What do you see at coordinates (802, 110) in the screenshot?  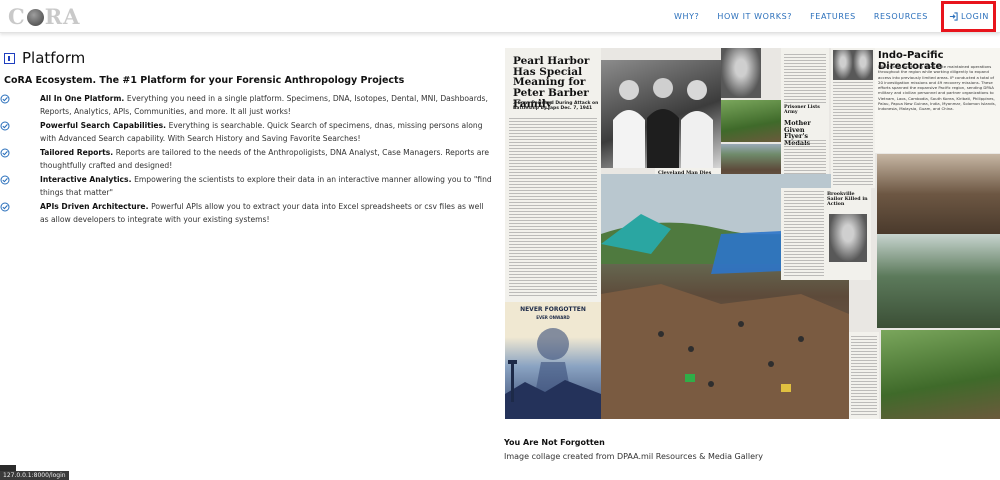 I see `clipping-headline: Prisoner Lists Army` at bounding box center [802, 110].